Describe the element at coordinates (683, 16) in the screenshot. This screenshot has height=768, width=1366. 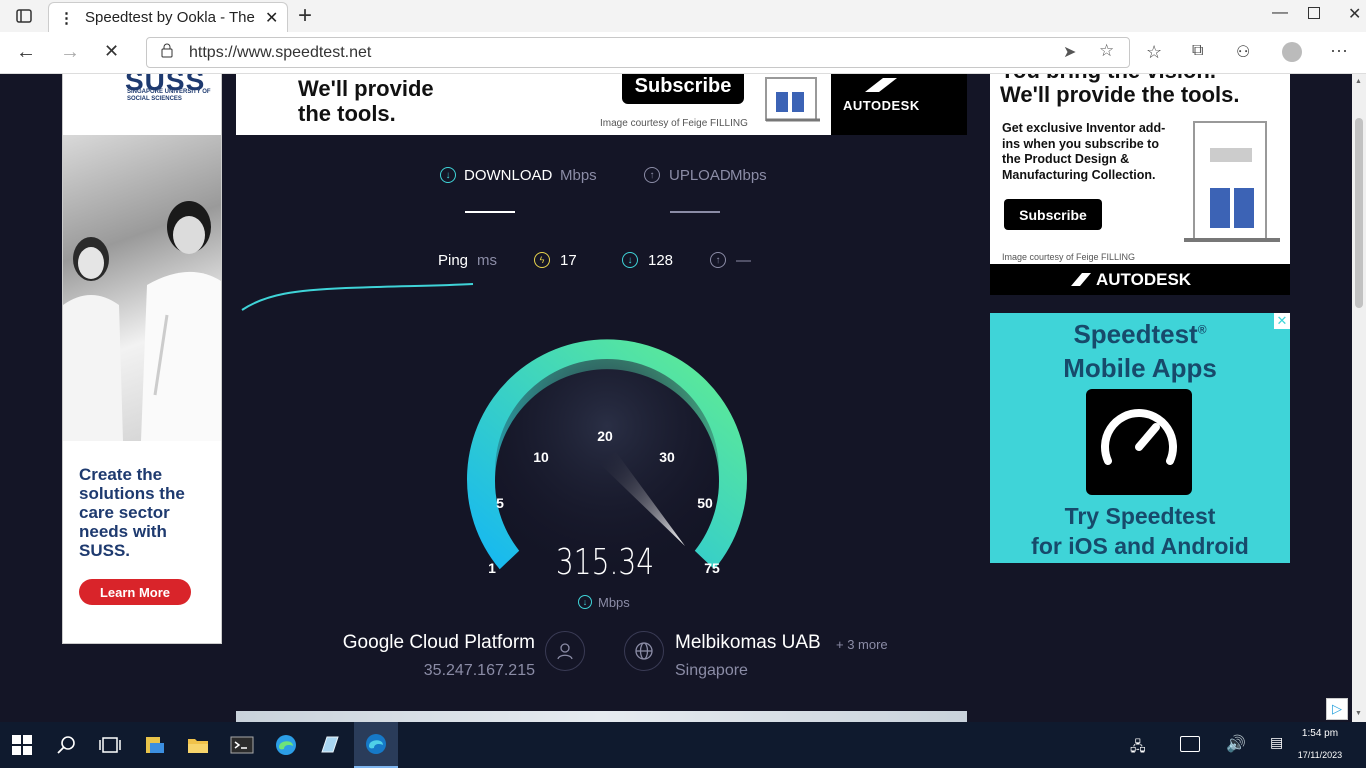
I see `browser-tab-bar: ⋮ Speedtest by Ookla - The ✕ + — ✕` at that location.